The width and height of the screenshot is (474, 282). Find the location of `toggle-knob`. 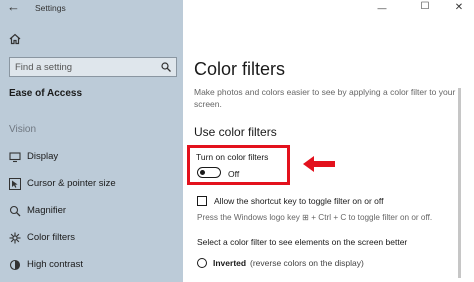

toggle-knob is located at coordinates (202, 172).